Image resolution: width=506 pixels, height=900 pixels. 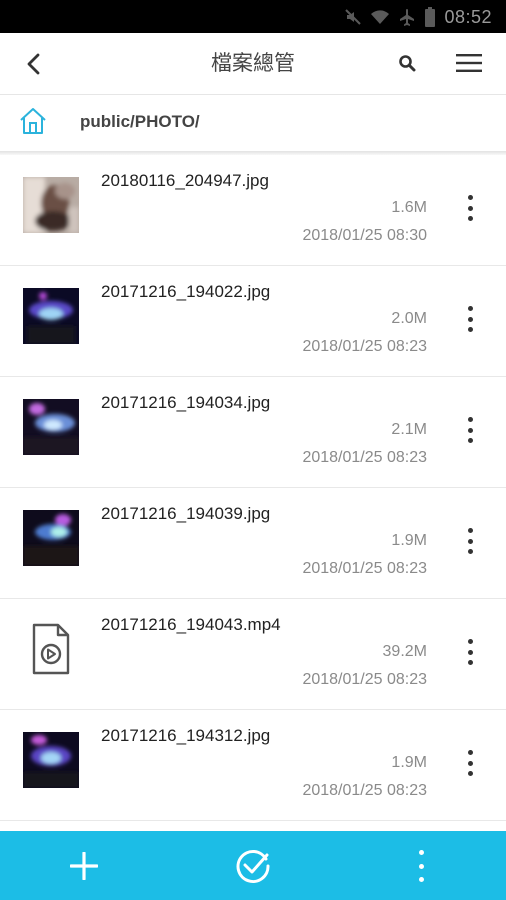 What do you see at coordinates (409, 429) in the screenshot?
I see `file-size: 2.1M` at bounding box center [409, 429].